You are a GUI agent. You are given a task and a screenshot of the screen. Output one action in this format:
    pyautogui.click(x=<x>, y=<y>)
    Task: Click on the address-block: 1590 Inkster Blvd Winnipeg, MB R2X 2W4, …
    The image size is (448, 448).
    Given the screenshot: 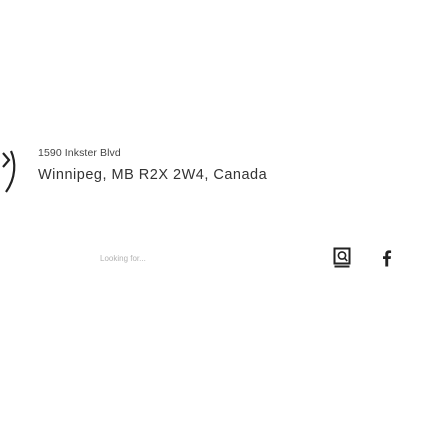 What is the action you would take?
    pyautogui.click(x=224, y=172)
    